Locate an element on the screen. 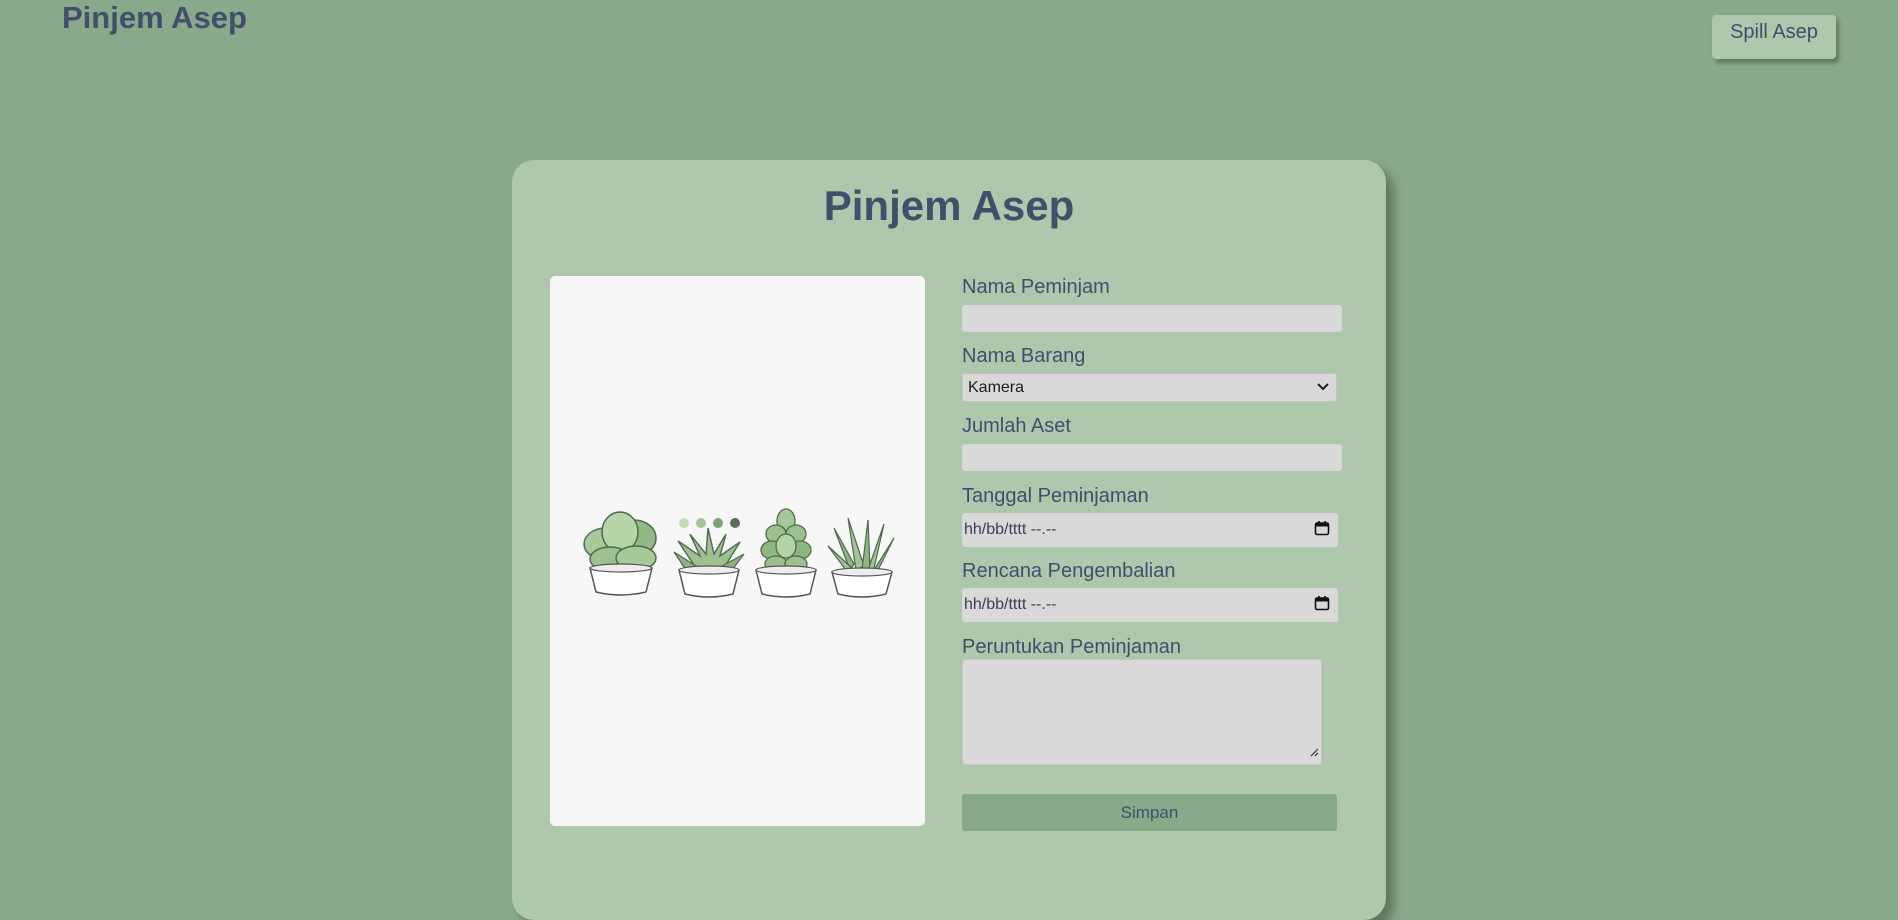  tanggal-peminjaman-label: Tanggal Peminjaman is located at coordinates (1055, 496).